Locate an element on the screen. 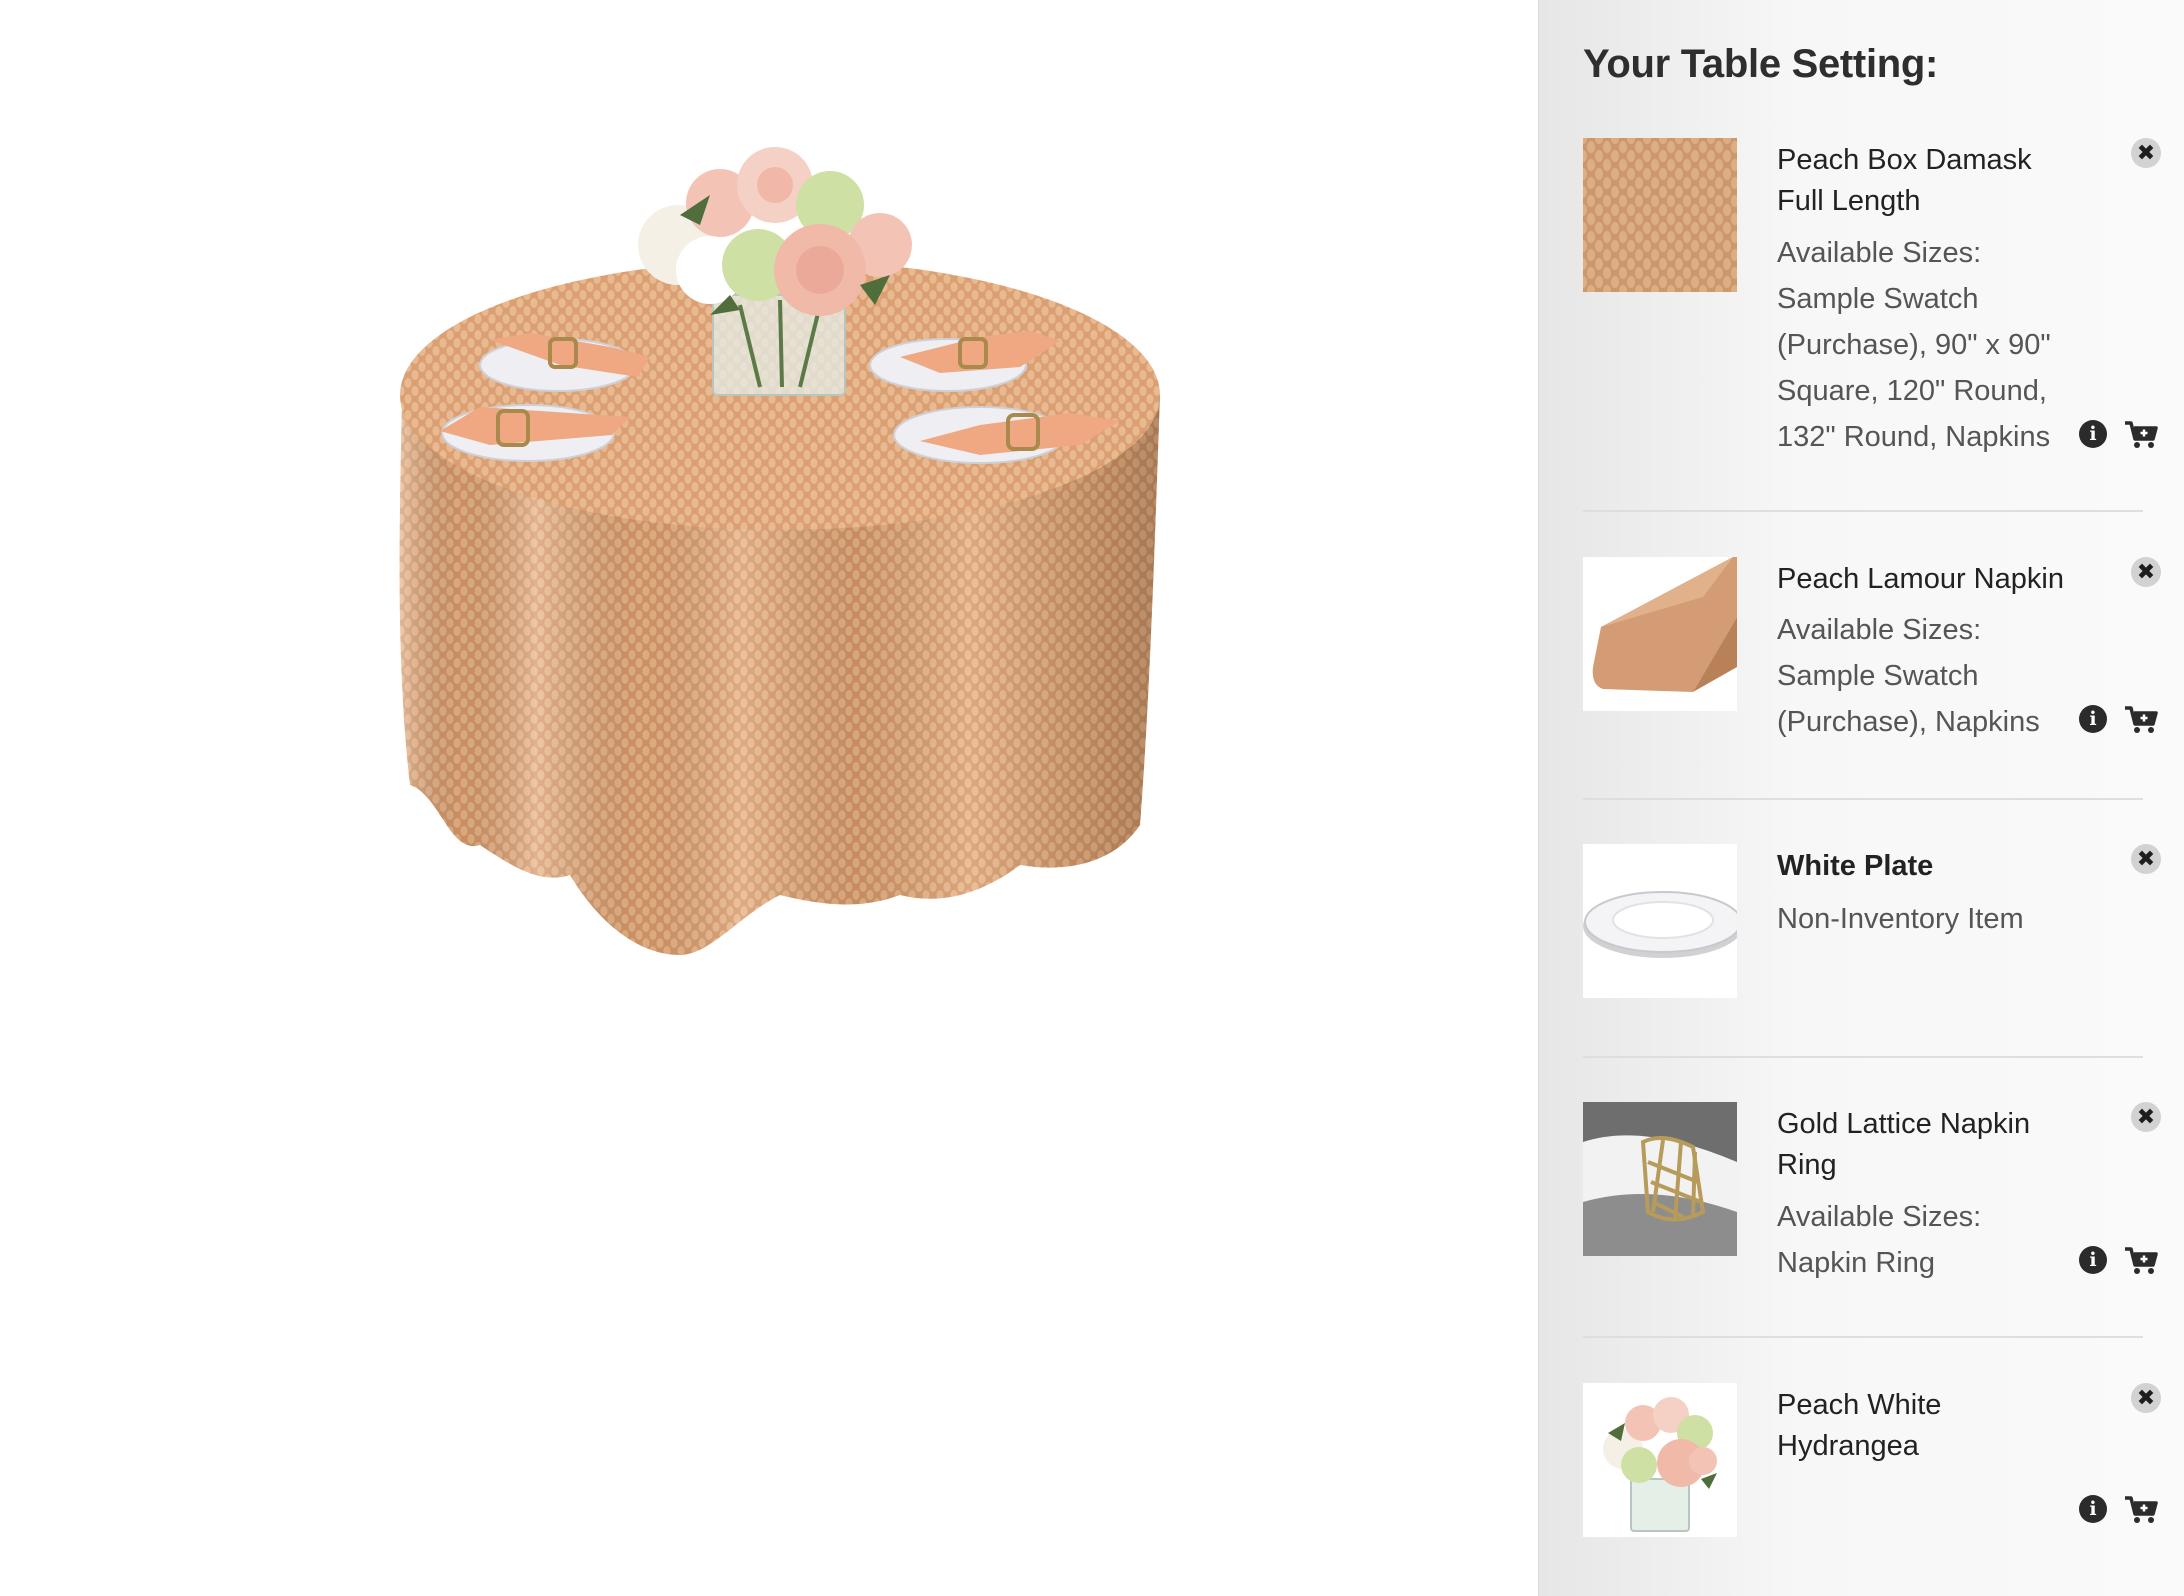 This screenshot has height=1596, width=2184. item-name: Peach White Hydrangea is located at coordinates (1927, 1426).